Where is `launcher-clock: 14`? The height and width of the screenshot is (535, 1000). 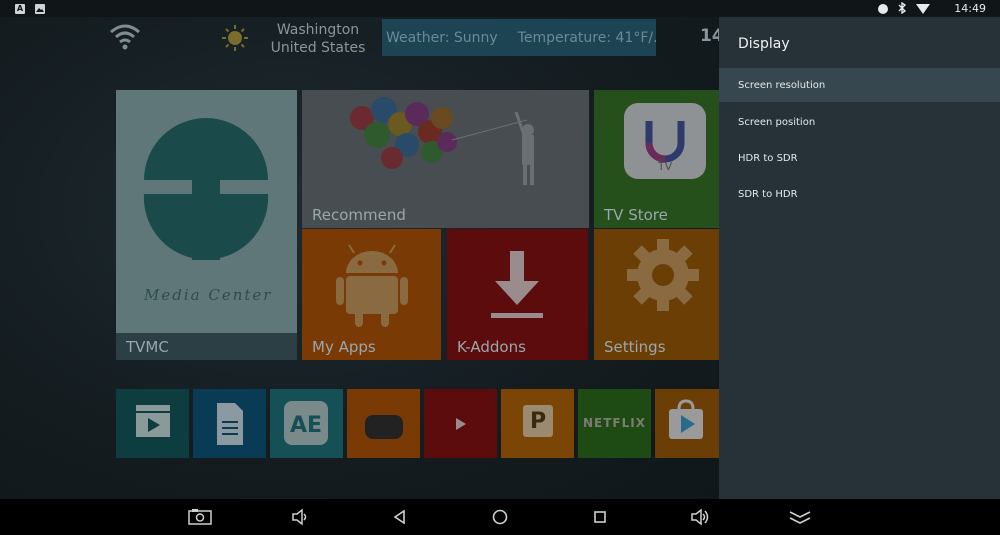 launcher-clock: 14 is located at coordinates (709, 36).